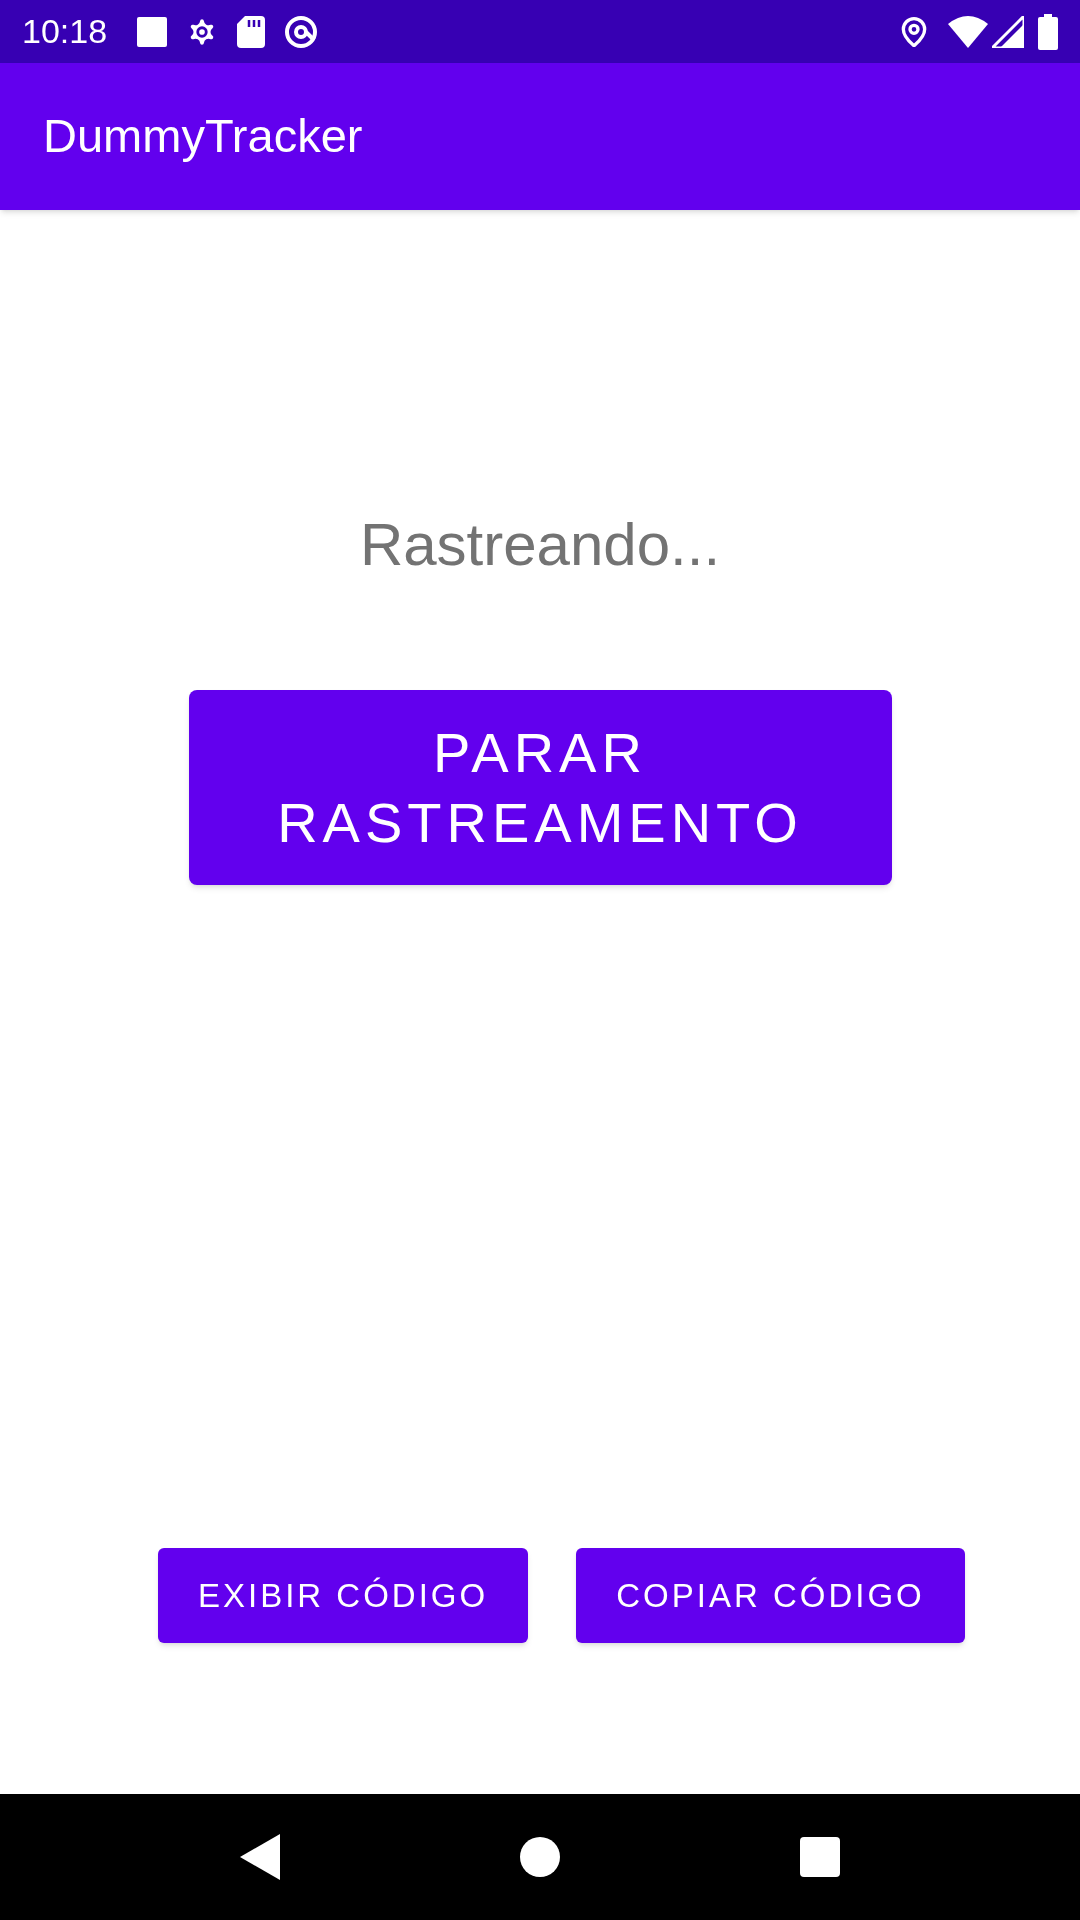  Describe the element at coordinates (1048, 31) in the screenshot. I see `battery-icon` at that location.